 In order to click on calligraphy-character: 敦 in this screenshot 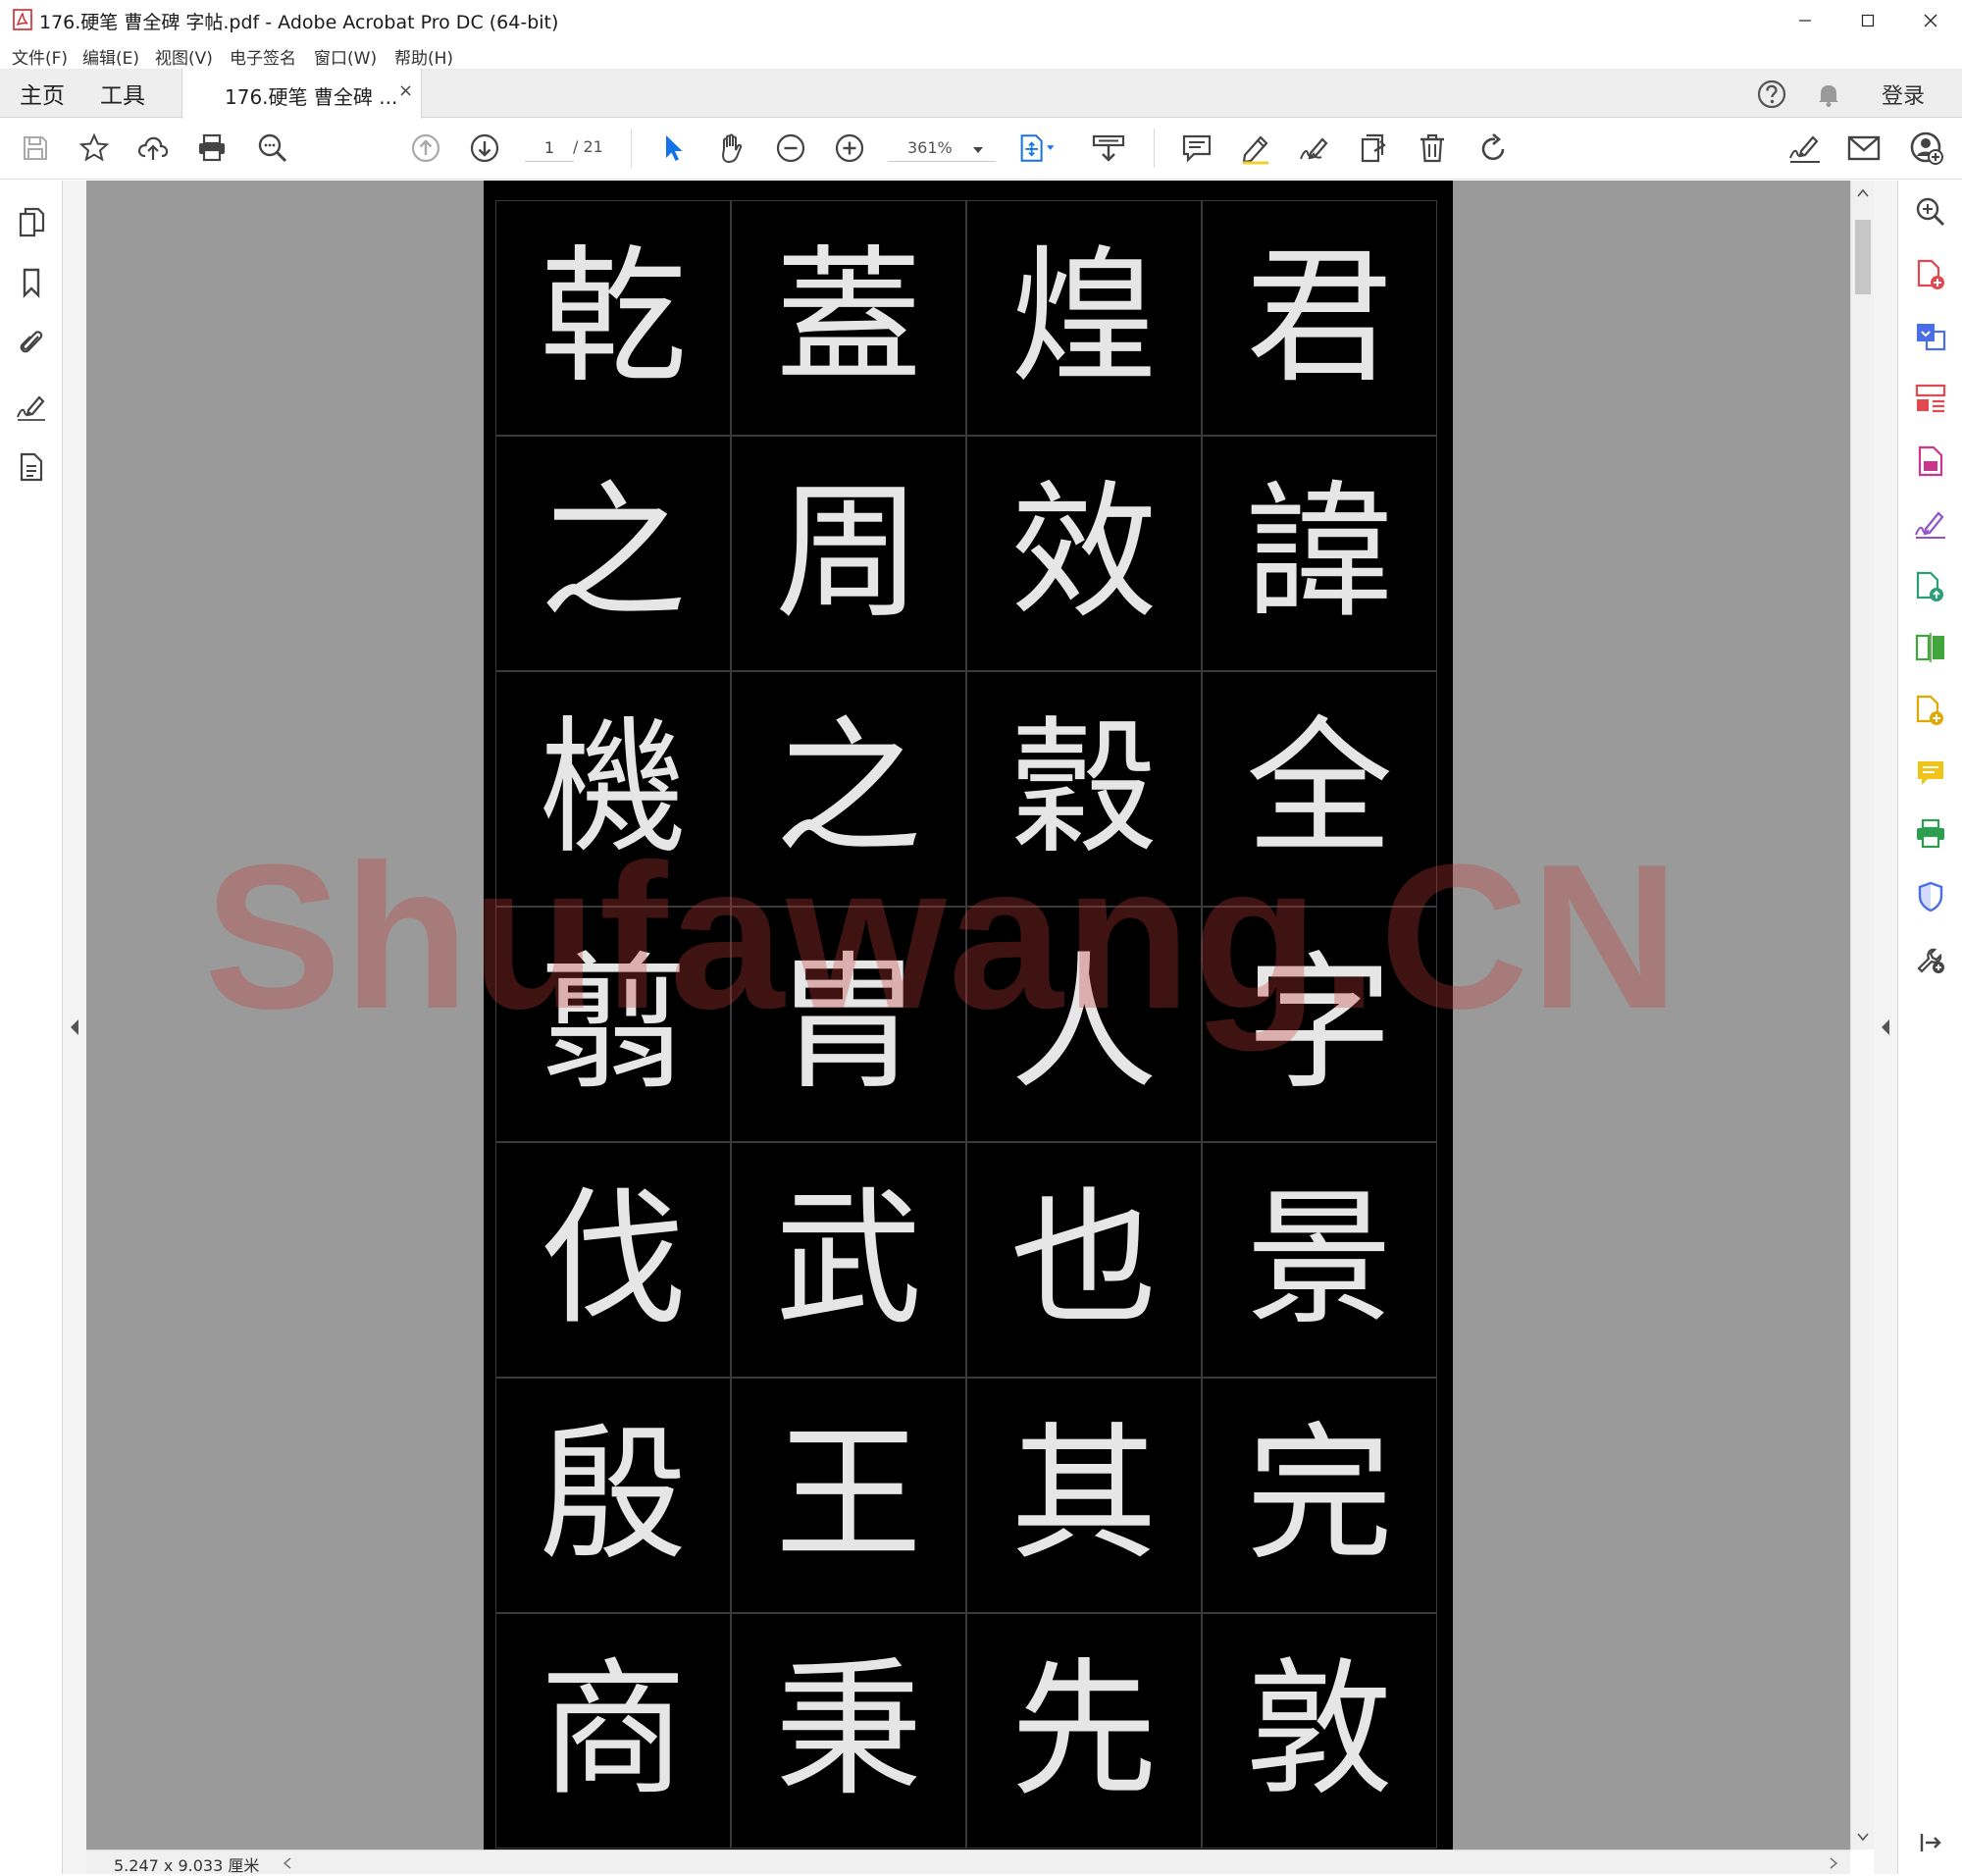, I will do `click(1319, 1730)`.